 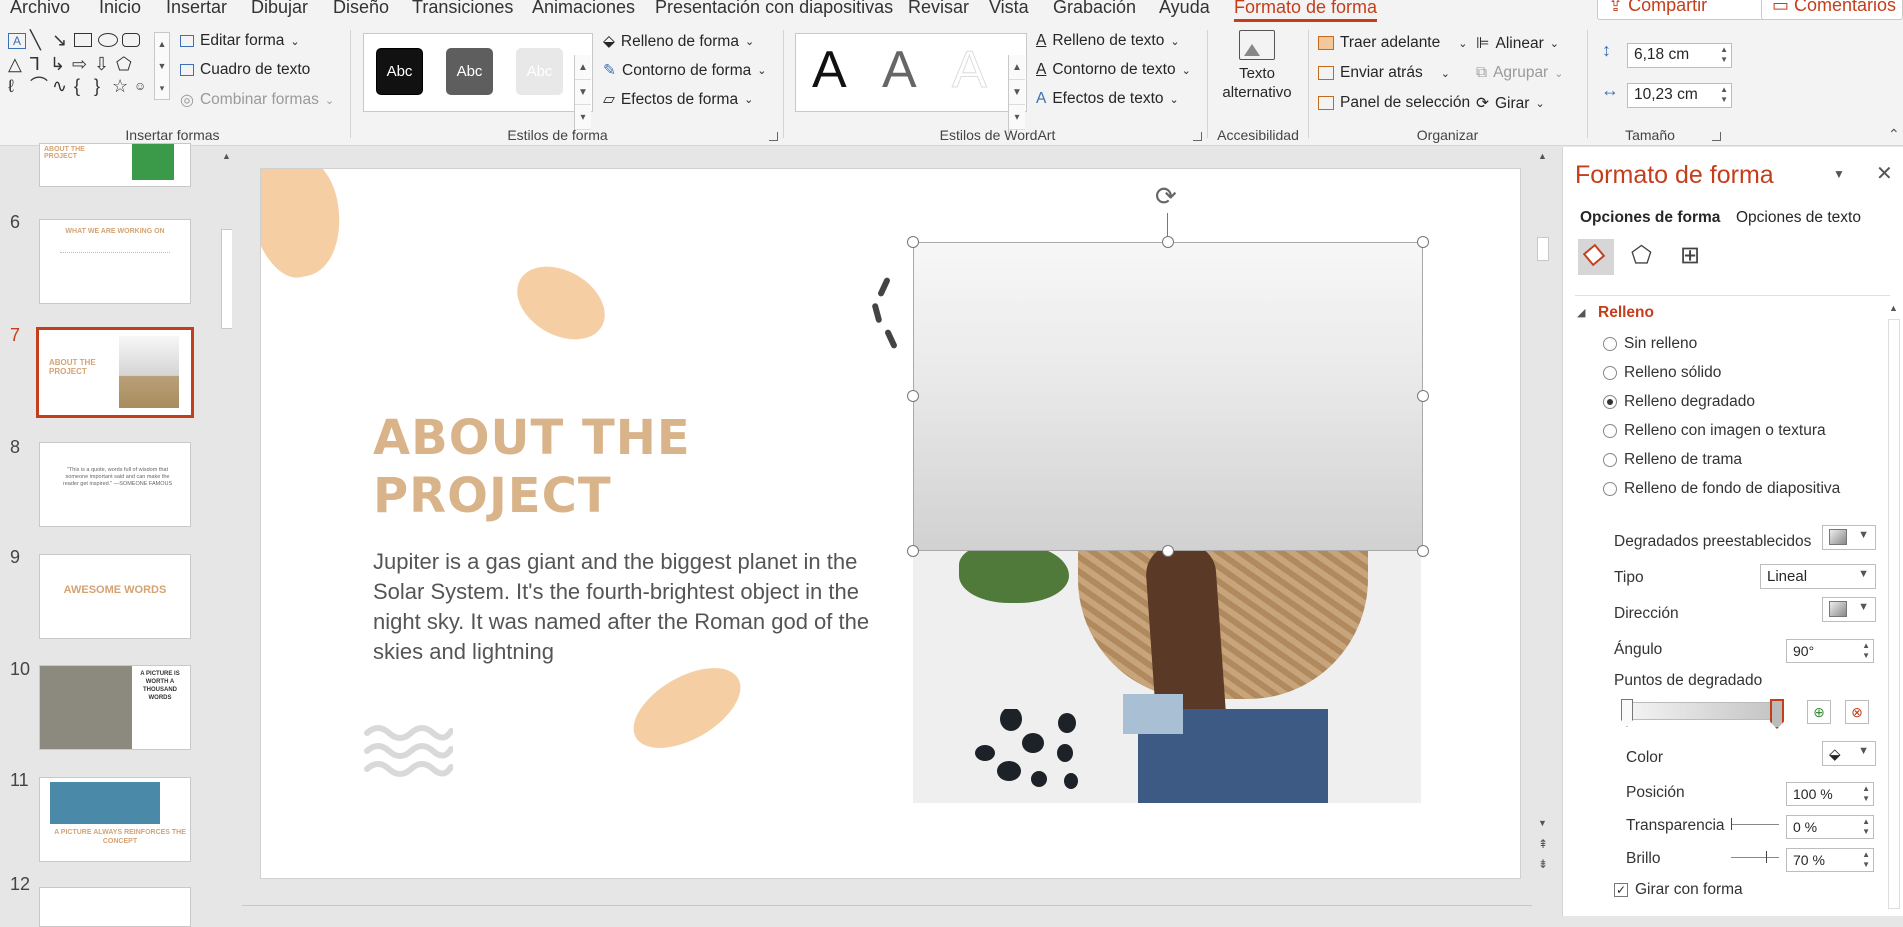 What do you see at coordinates (1423, 551) in the screenshot?
I see `resize-handle-bottom-right` at bounding box center [1423, 551].